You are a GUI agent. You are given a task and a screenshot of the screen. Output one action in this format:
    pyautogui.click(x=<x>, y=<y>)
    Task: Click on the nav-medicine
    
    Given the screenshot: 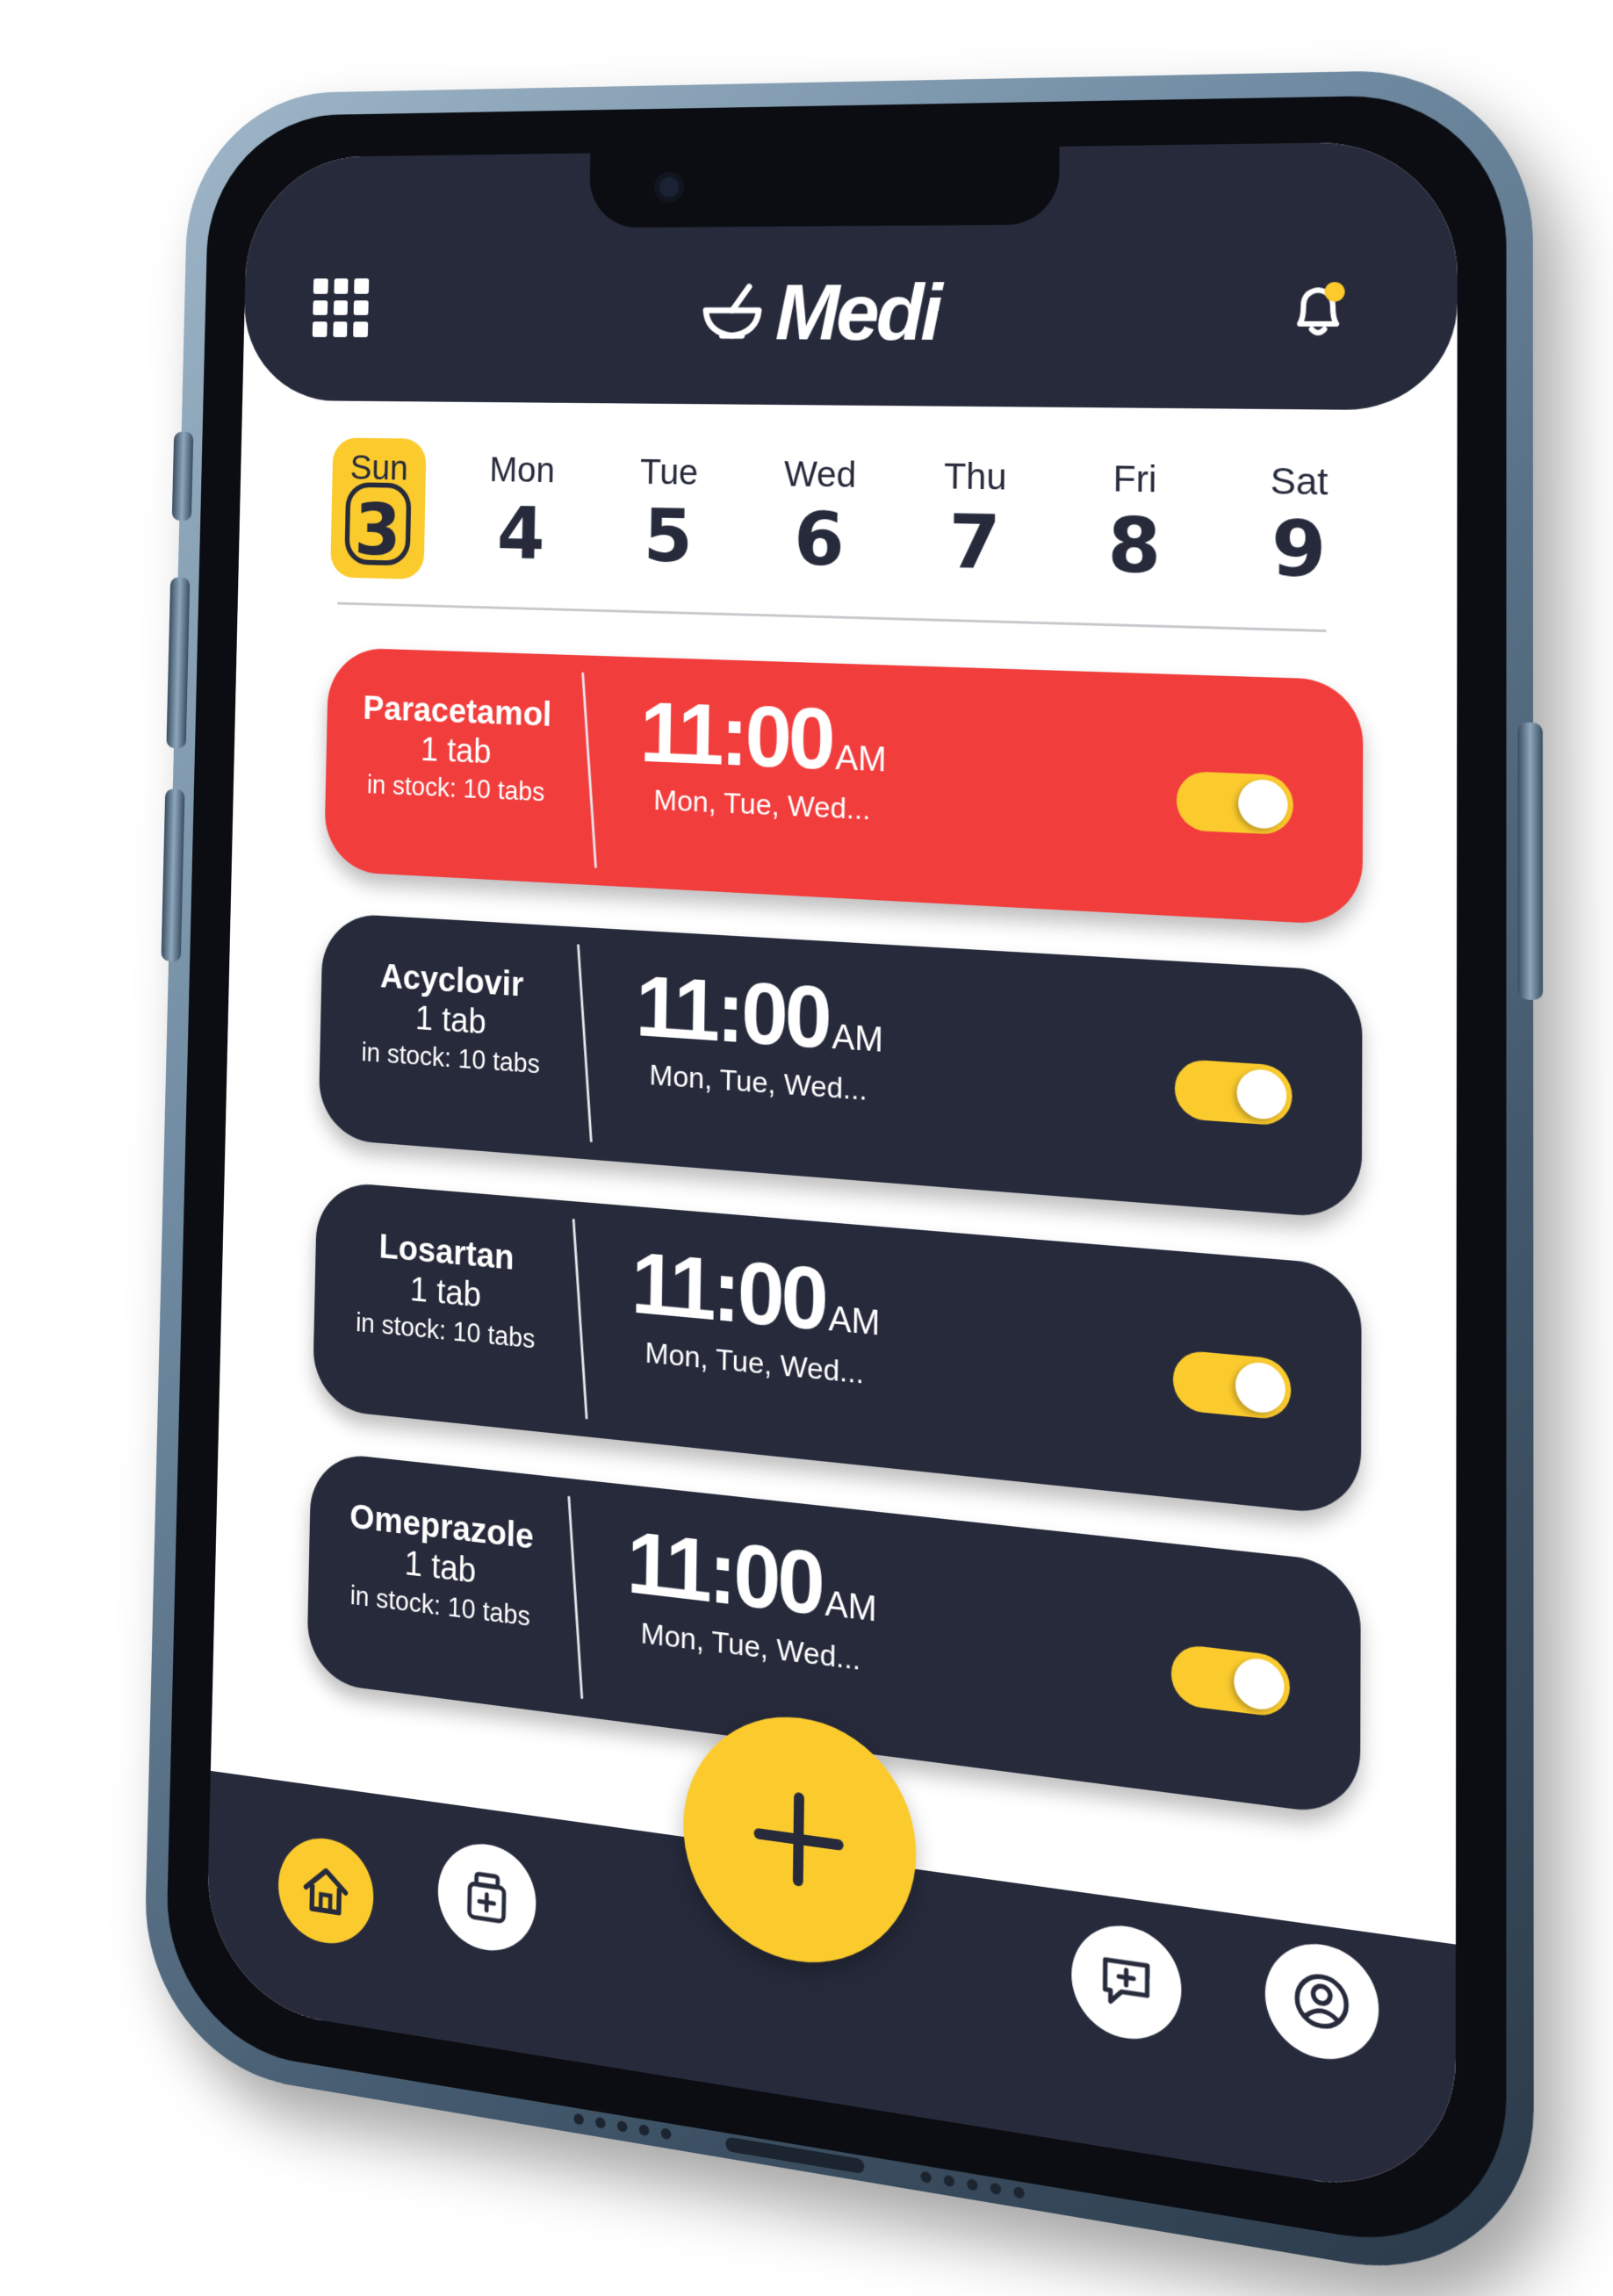 What is the action you would take?
    pyautogui.click(x=487, y=1898)
    